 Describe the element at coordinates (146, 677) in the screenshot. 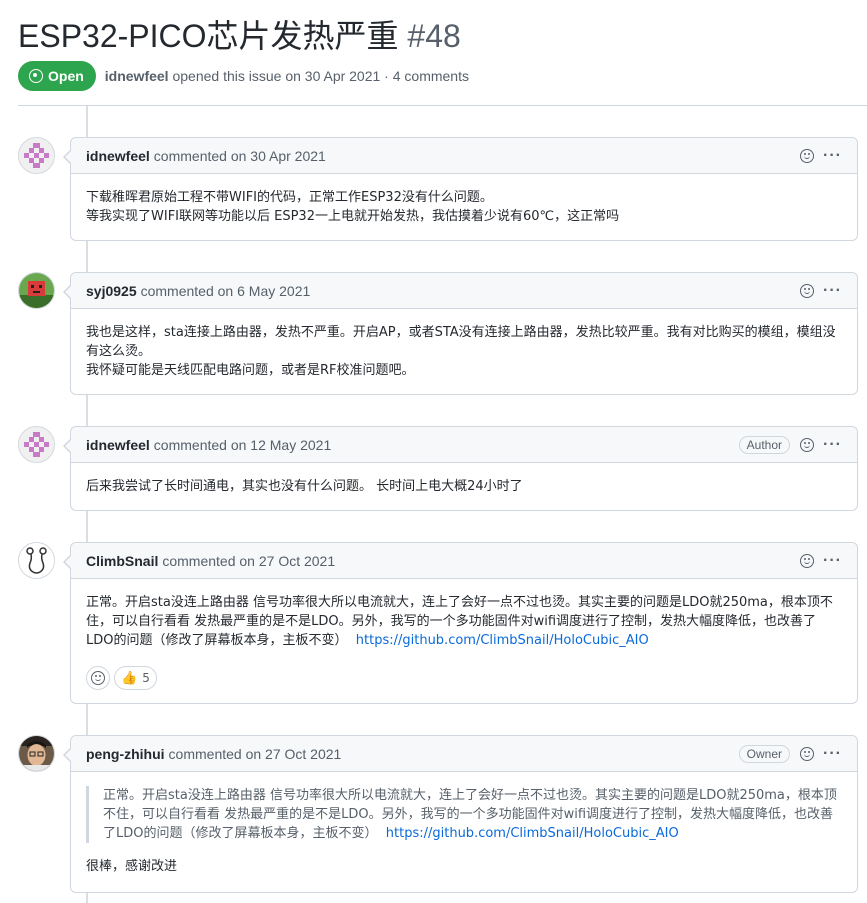

I see `reaction-count: 5` at that location.